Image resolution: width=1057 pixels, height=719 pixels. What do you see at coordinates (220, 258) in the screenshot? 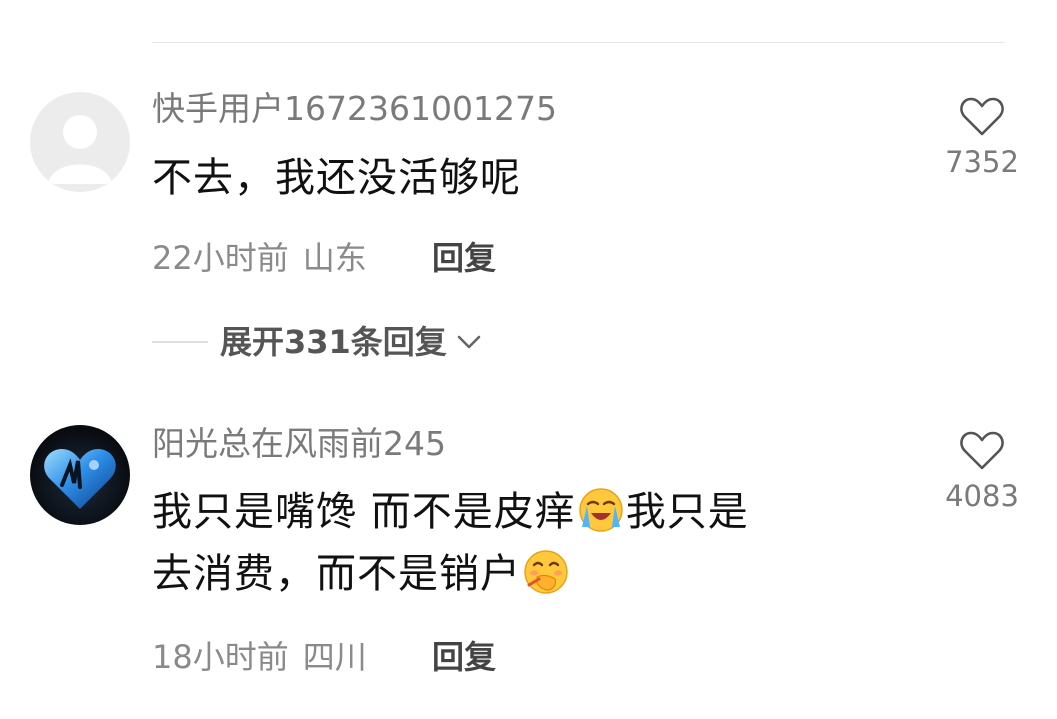
I see `comment-time: 22小时前` at bounding box center [220, 258].